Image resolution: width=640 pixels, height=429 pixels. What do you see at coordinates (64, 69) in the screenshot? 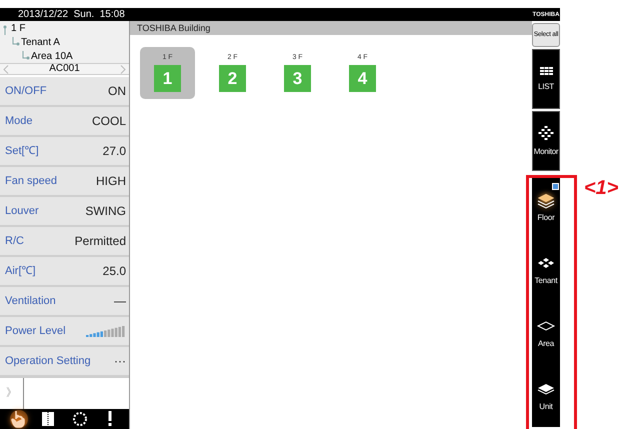
I see `unit-name: AC001` at bounding box center [64, 69].